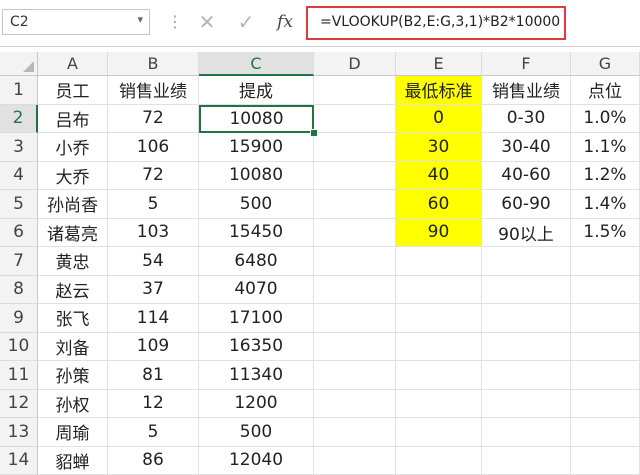 This screenshot has height=475, width=640. What do you see at coordinates (140, 19) in the screenshot?
I see `chevron-down-icon: ▾` at bounding box center [140, 19].